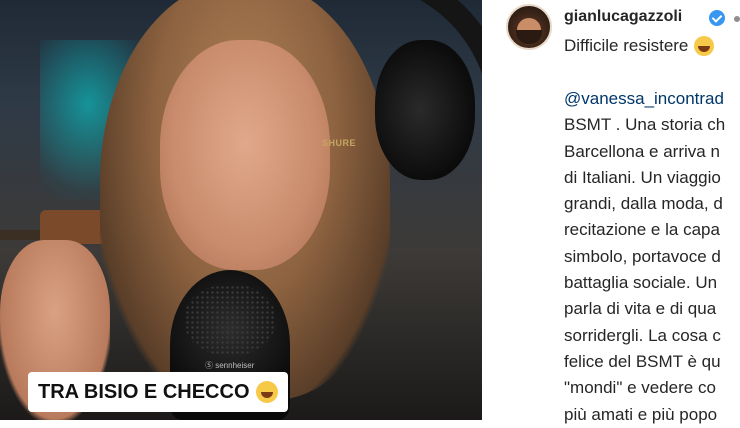 The height and width of the screenshot is (428, 740). I want to click on headphone-earcup, so click(425, 110).